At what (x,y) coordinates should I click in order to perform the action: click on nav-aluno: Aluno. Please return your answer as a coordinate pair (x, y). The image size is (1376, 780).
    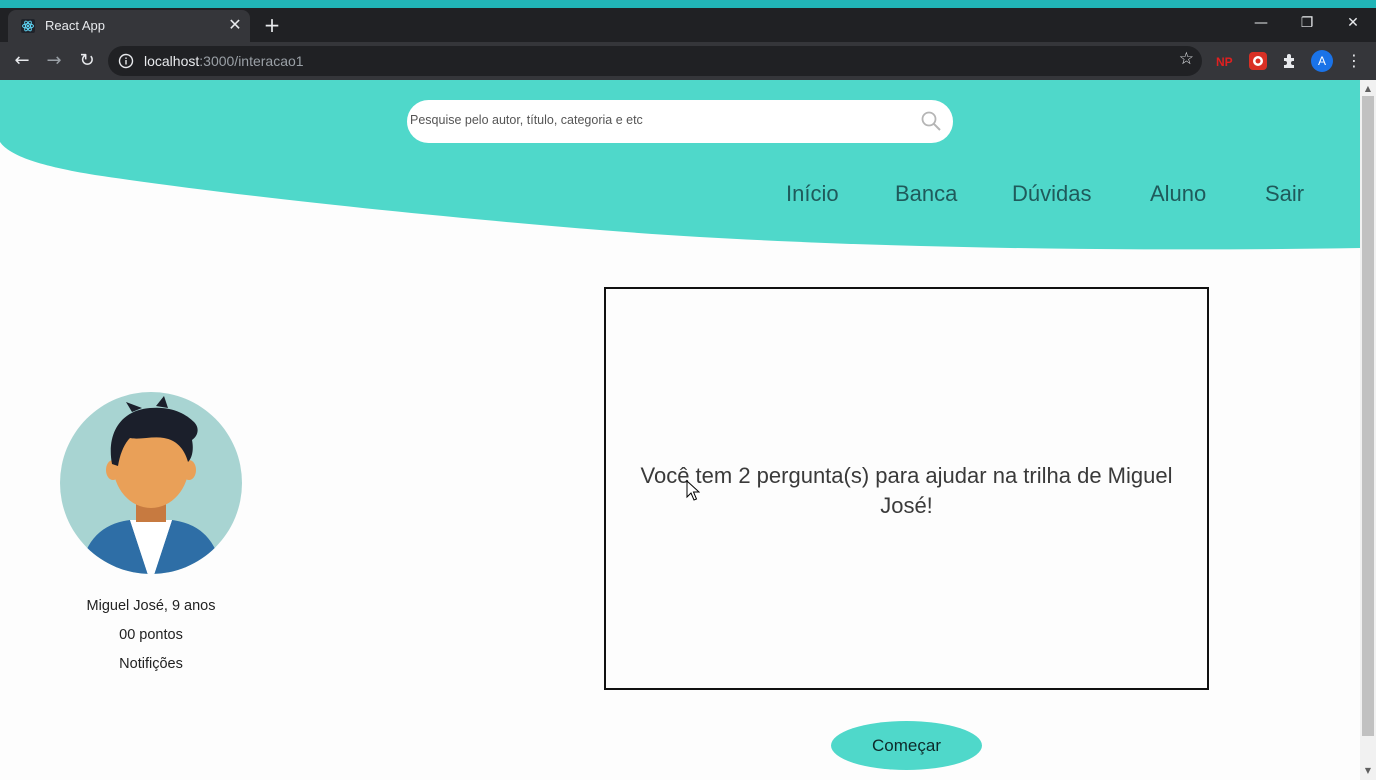
    Looking at the image, I should click on (1178, 194).